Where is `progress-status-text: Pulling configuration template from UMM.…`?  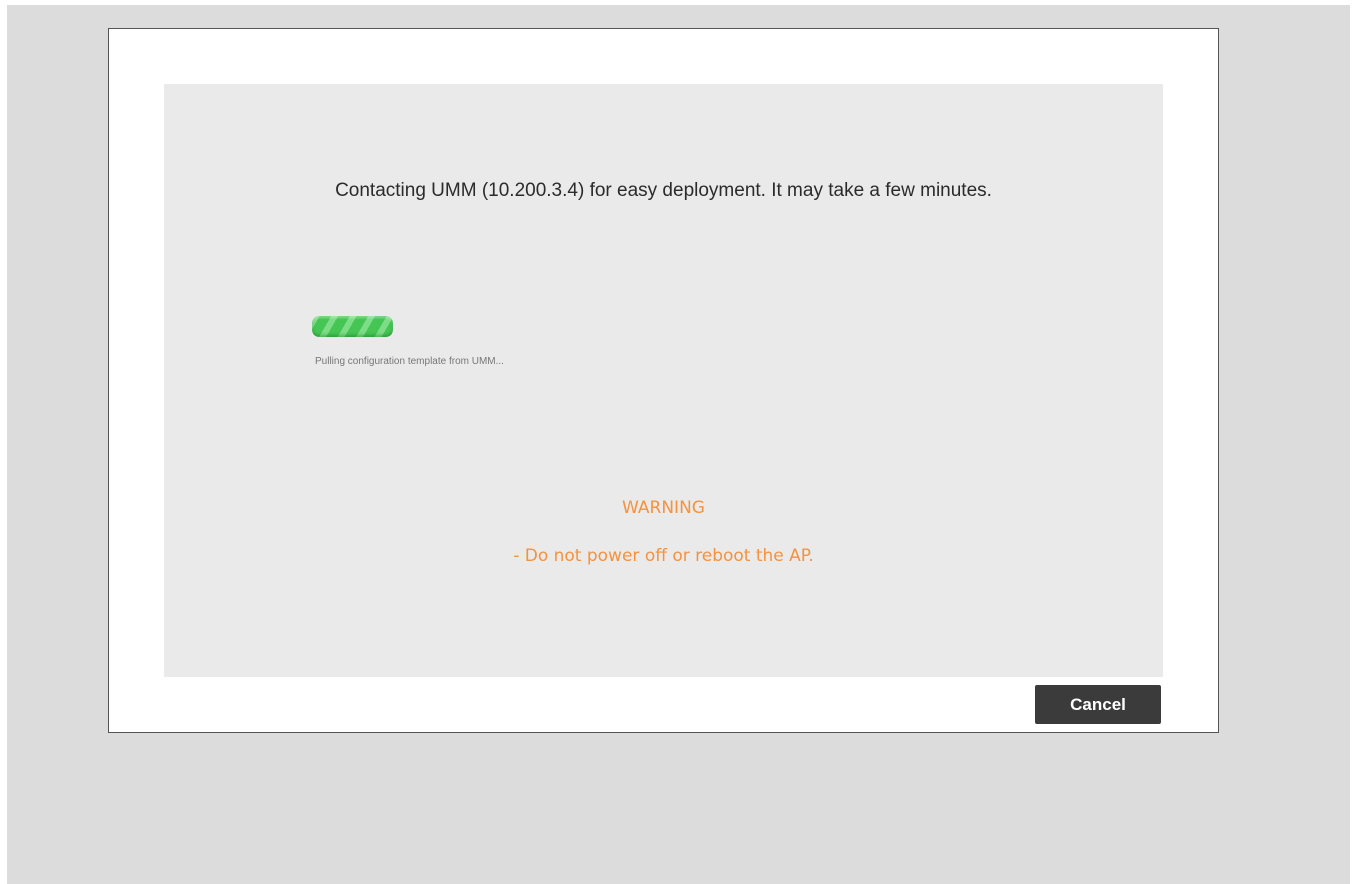 progress-status-text: Pulling configuration template from UMM.… is located at coordinates (409, 361).